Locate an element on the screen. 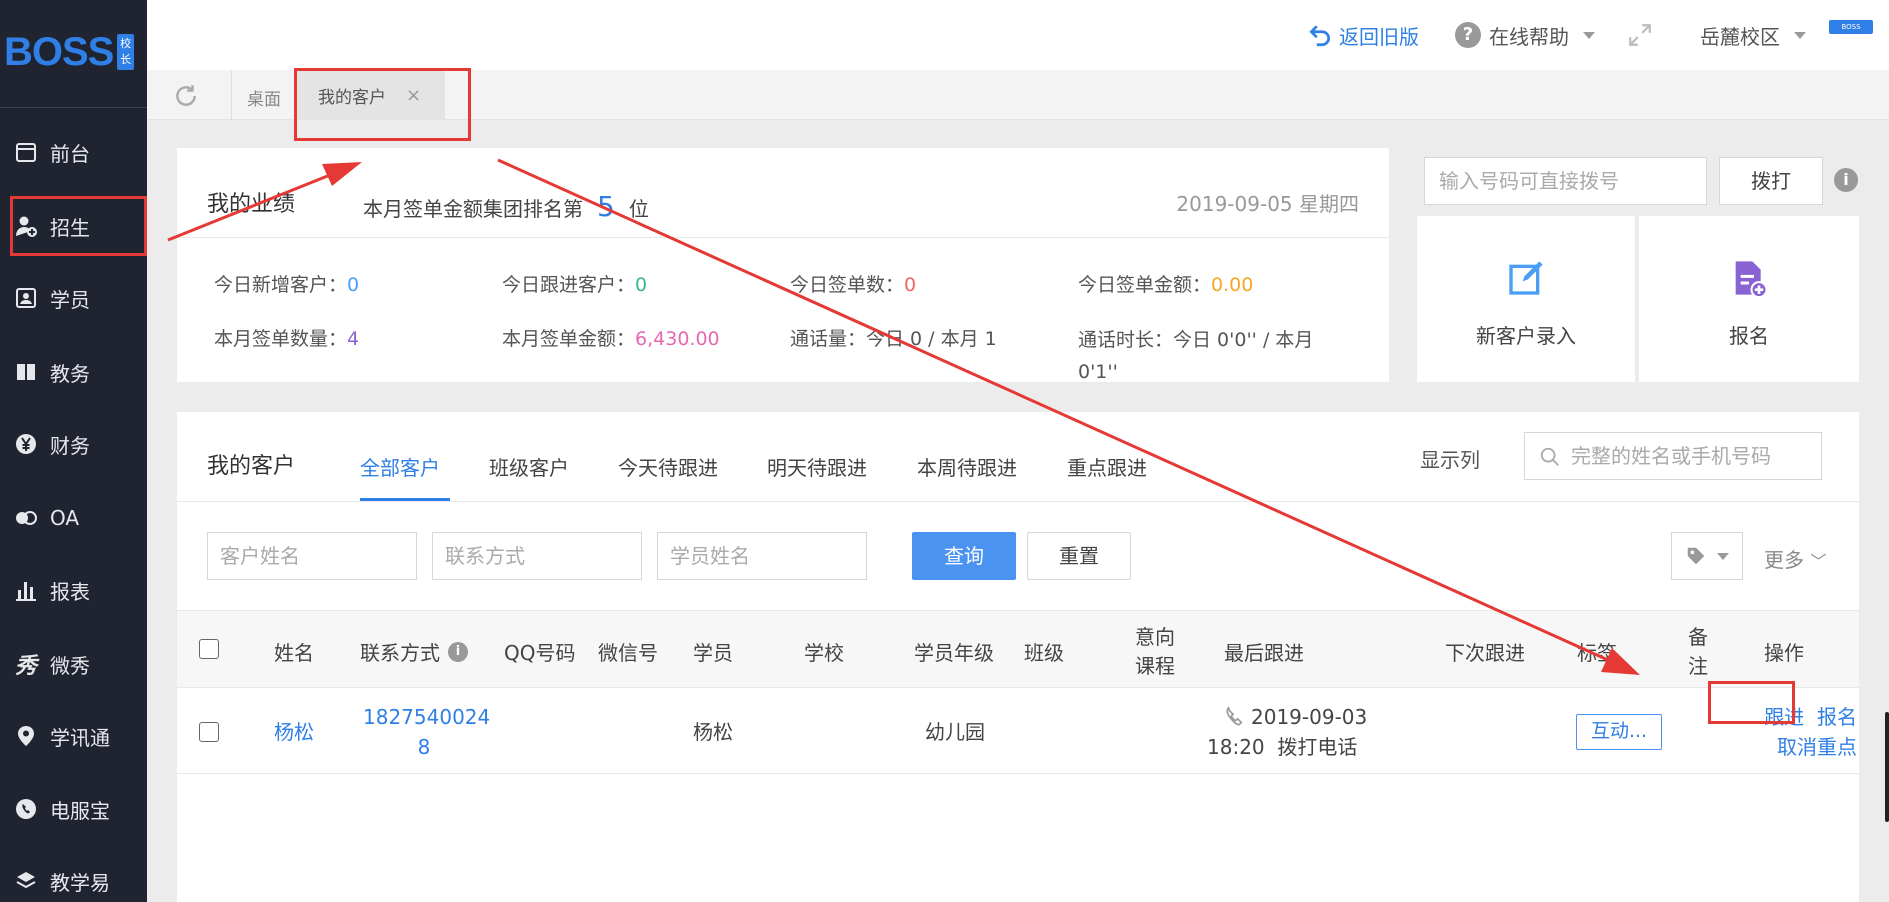  annotation-box-follow-up is located at coordinates (1751, 702).